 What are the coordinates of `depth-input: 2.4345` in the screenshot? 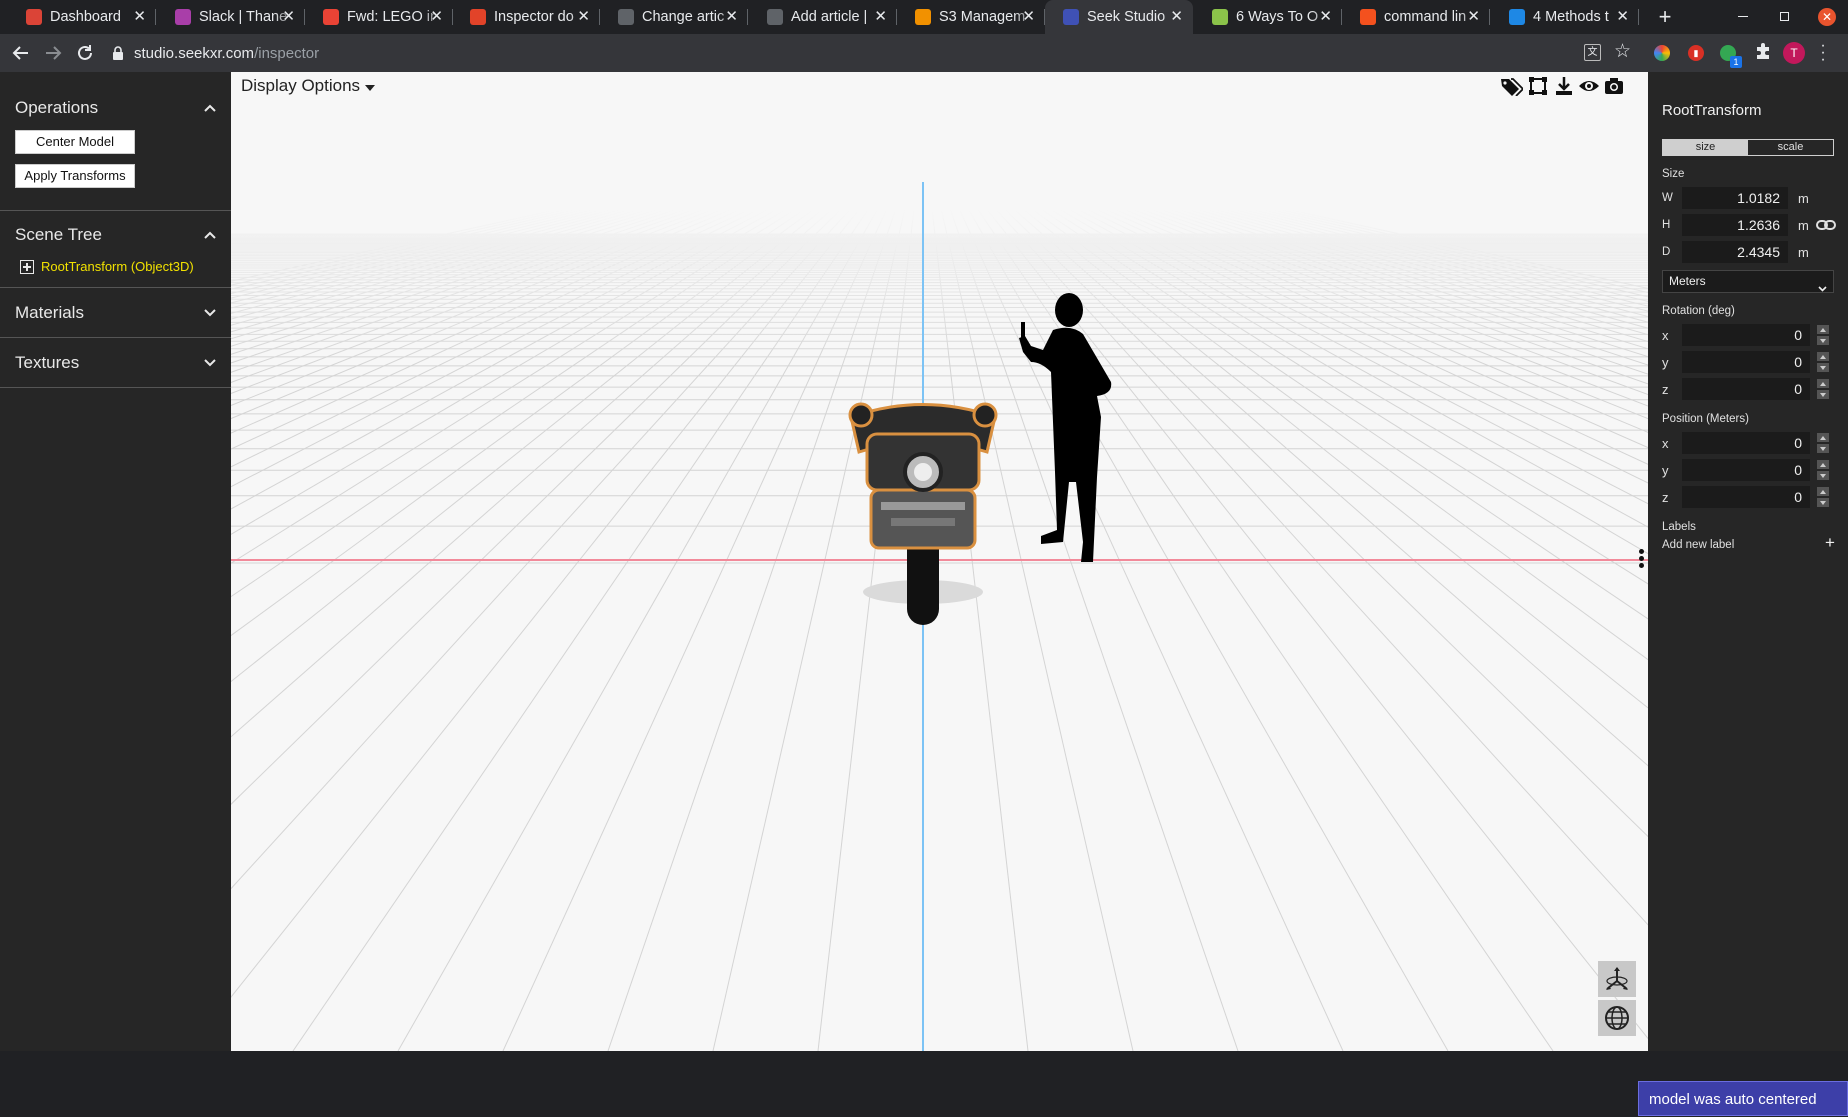 It's located at (1735, 252).